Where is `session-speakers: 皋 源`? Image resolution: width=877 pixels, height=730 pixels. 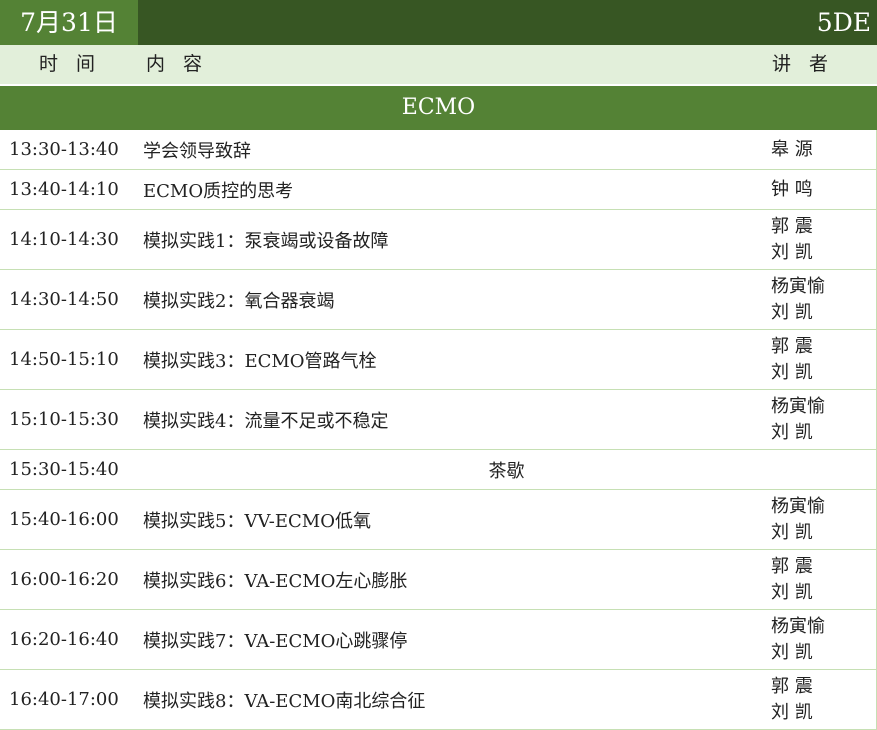 session-speakers: 皋 源 is located at coordinates (792, 149).